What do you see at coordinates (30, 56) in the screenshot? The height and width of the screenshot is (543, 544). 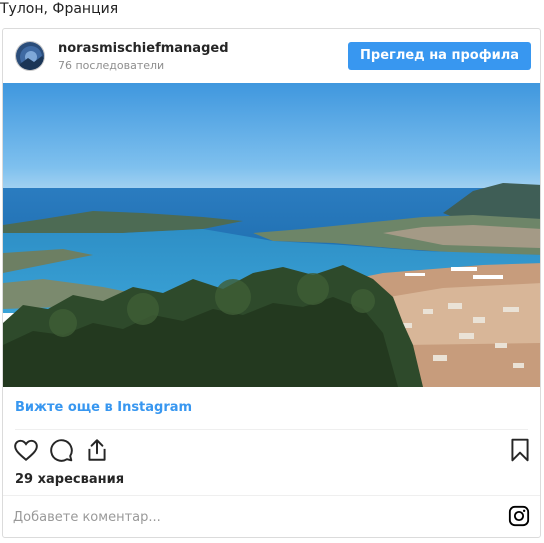 I see `avatar` at bounding box center [30, 56].